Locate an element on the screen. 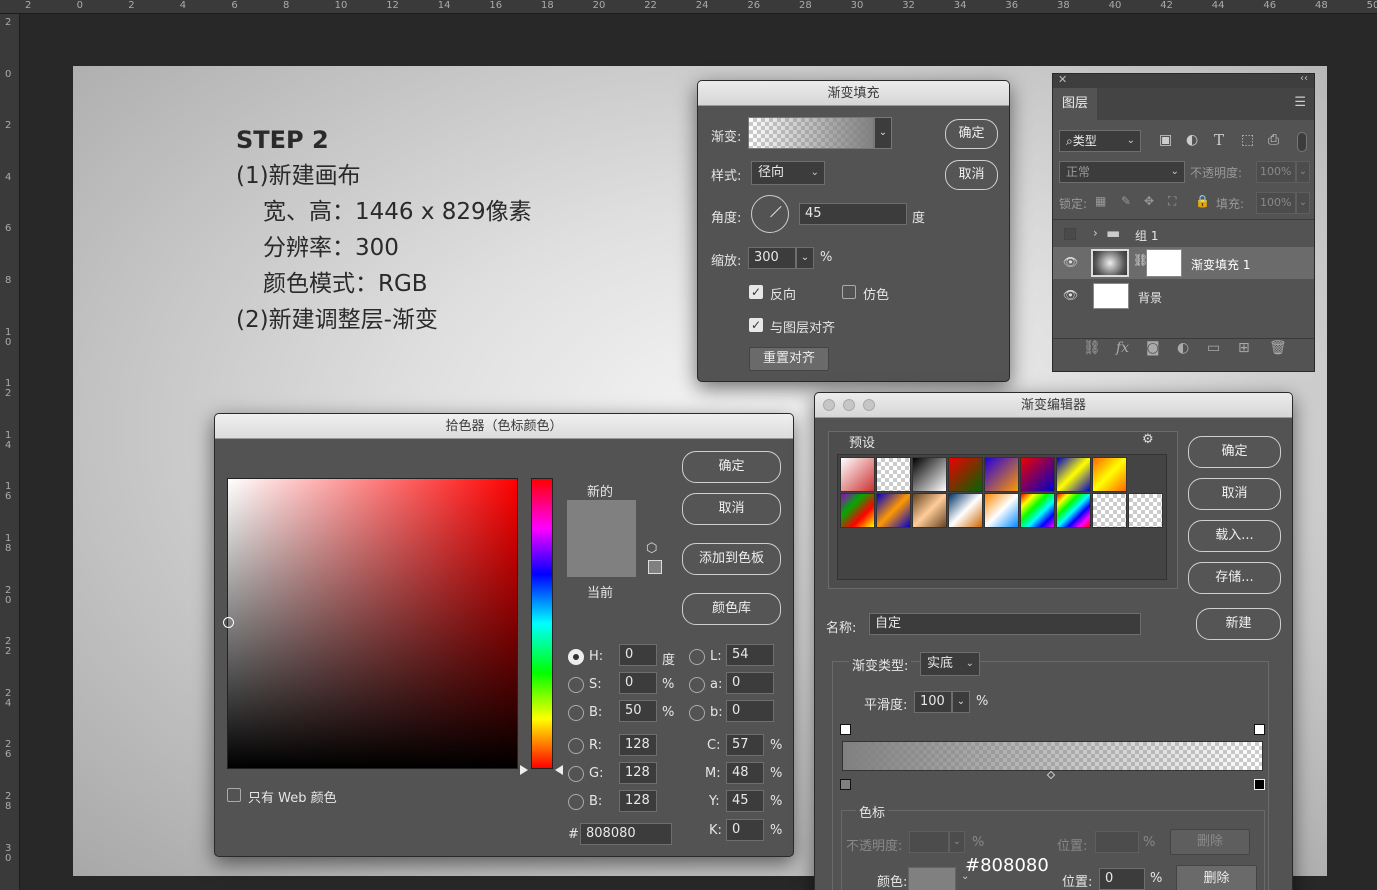  smoothness-dropdown: ⌄ is located at coordinates (961, 702).